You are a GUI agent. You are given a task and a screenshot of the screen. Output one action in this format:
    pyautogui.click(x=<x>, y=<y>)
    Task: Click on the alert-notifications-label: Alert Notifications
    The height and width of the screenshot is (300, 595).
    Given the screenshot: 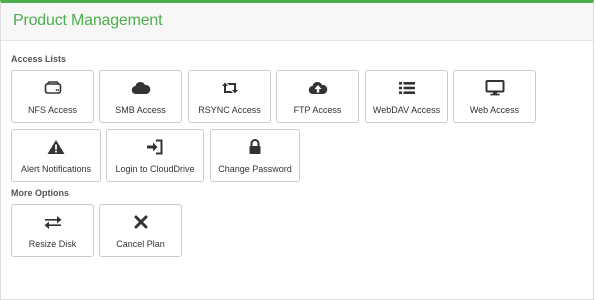 What is the action you would take?
    pyautogui.click(x=56, y=169)
    